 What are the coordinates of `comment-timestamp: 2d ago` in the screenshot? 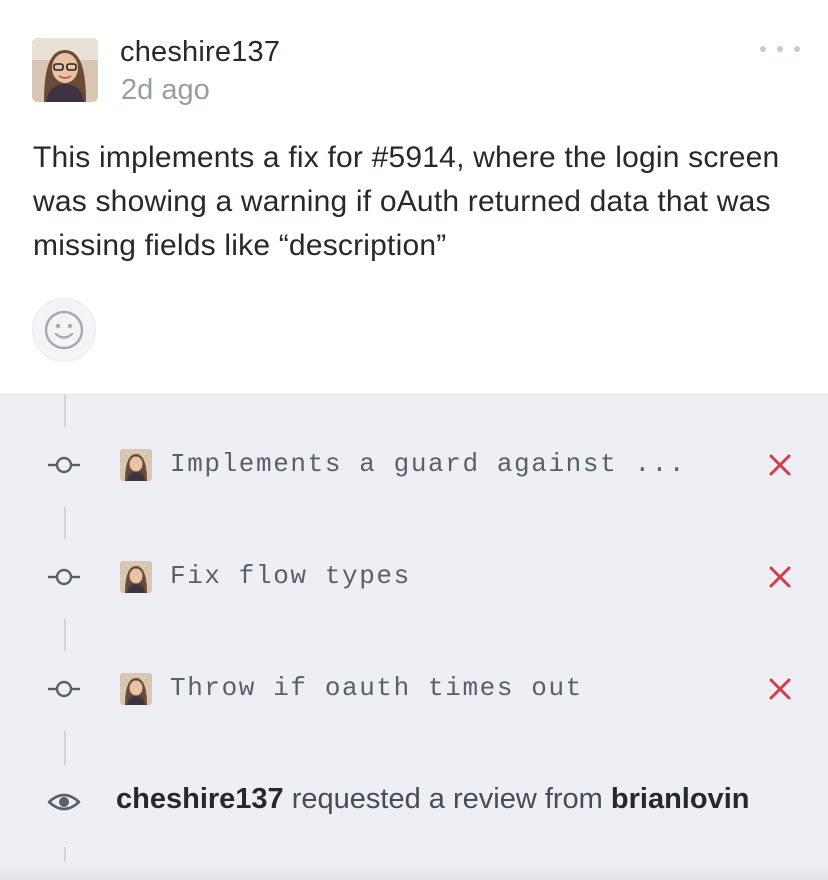 It's located at (165, 90).